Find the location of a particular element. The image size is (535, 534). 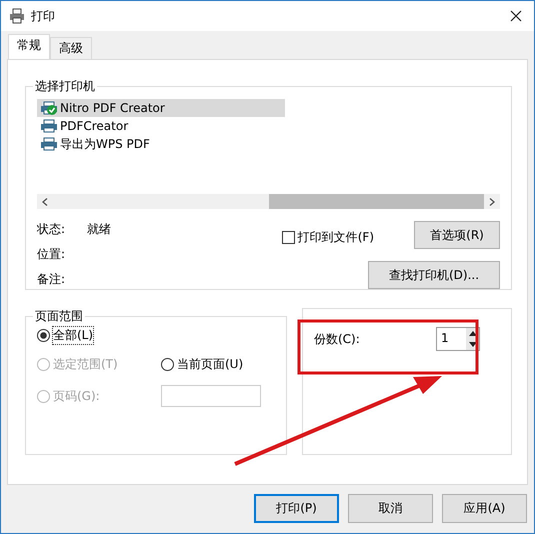

horizontal-scrollbar is located at coordinates (268, 201).